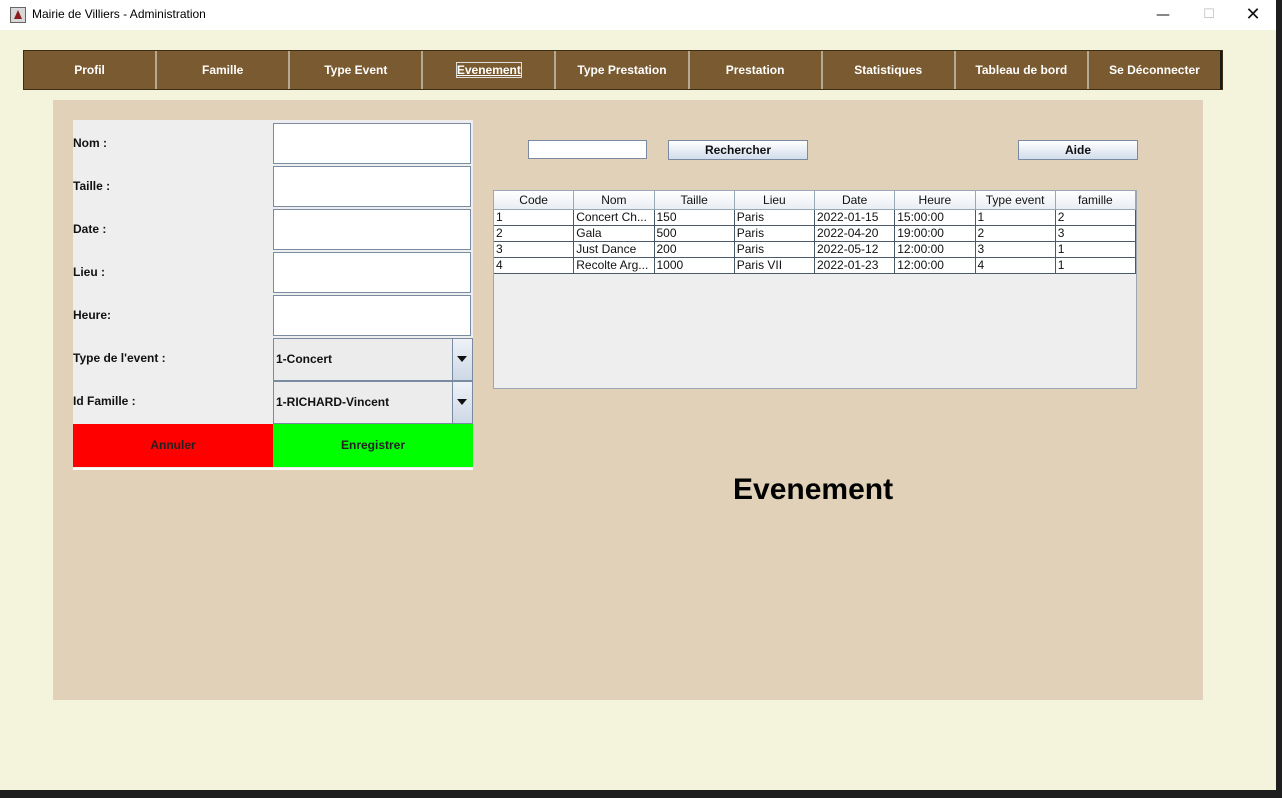  I want to click on nav-label: Statistiques, so click(888, 70).